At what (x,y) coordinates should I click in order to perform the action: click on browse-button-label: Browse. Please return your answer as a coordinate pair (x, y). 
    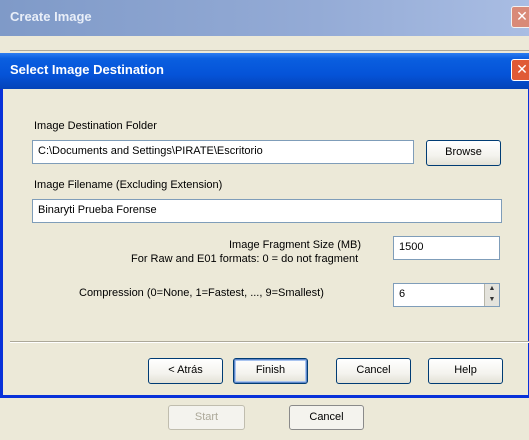
    Looking at the image, I should click on (463, 152).